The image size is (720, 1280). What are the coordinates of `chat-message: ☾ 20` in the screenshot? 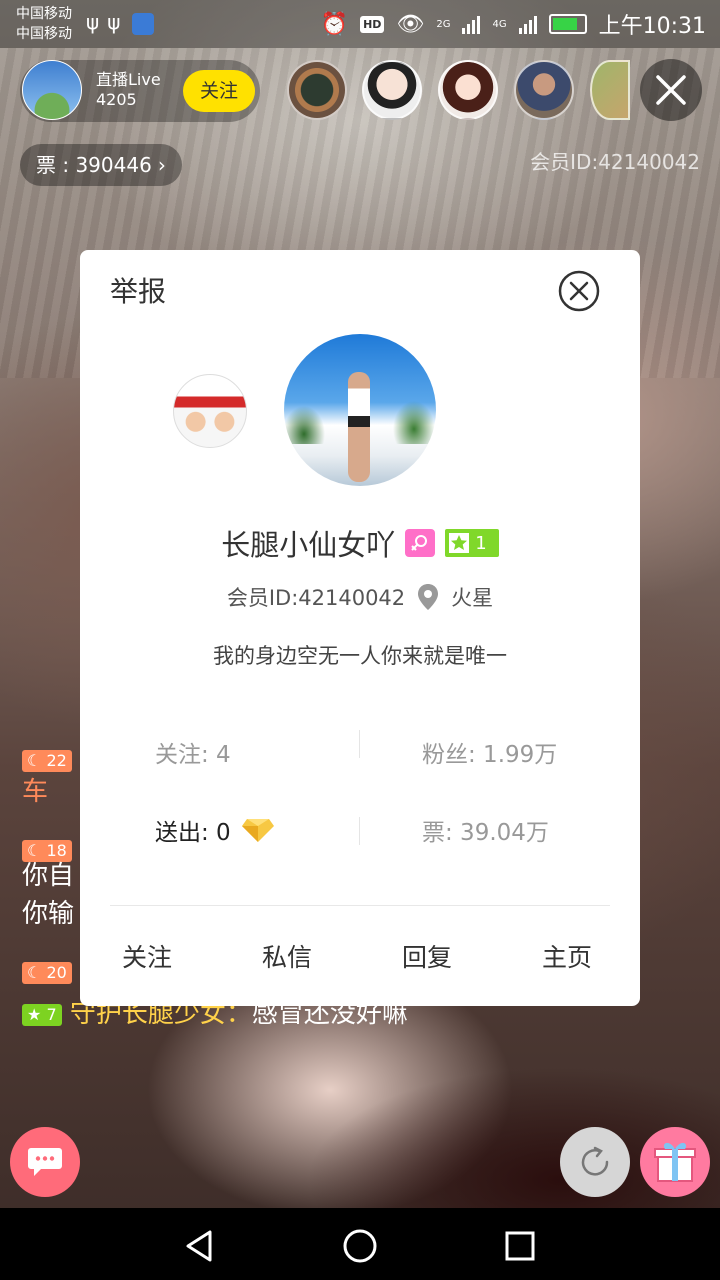 It's located at (47, 972).